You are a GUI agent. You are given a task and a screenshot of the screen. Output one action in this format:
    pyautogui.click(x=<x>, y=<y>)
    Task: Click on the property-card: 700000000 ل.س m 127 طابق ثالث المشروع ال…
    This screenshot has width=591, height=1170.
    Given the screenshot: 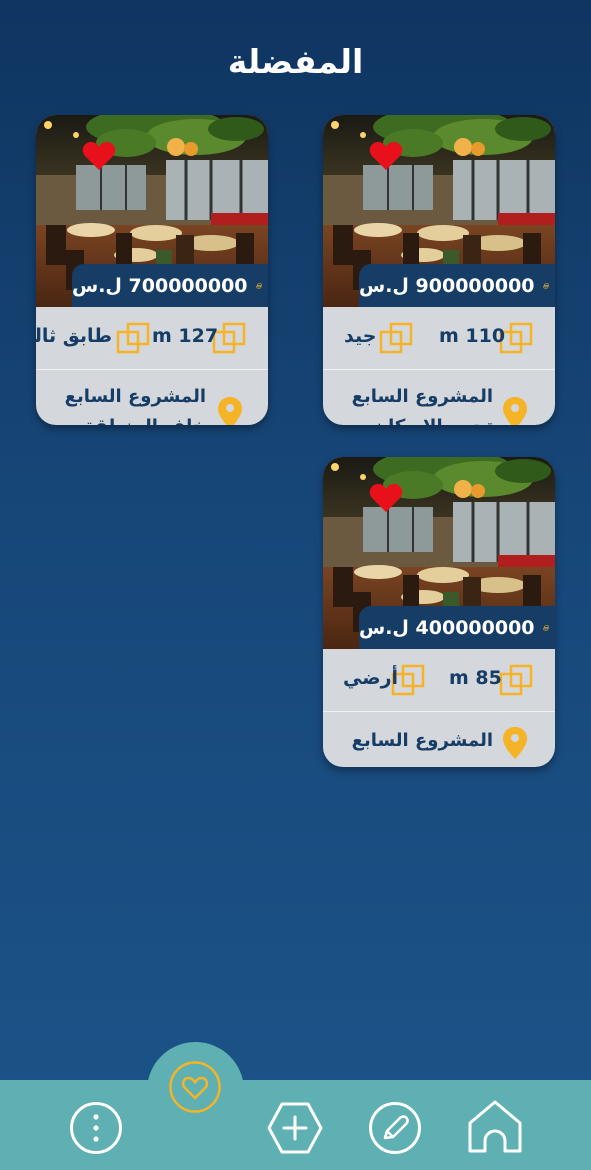 What is the action you would take?
    pyautogui.click(x=152, y=270)
    